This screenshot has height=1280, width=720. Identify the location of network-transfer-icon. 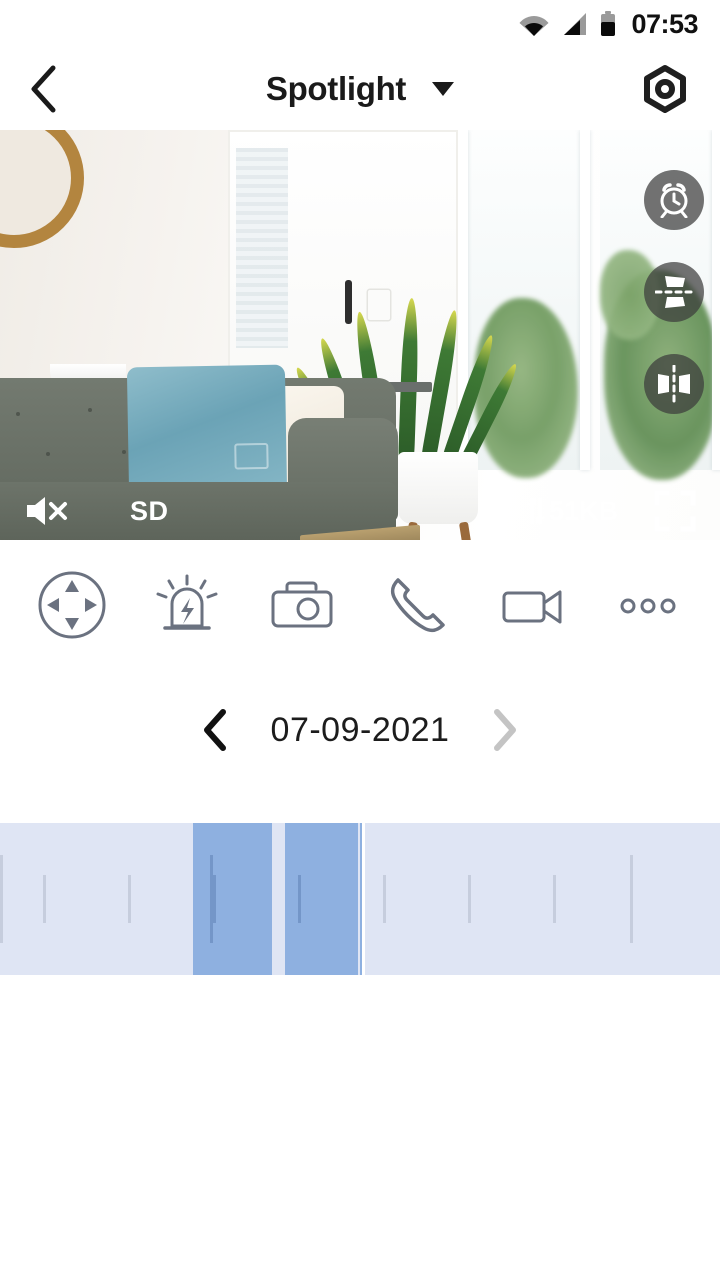
(535, 511).